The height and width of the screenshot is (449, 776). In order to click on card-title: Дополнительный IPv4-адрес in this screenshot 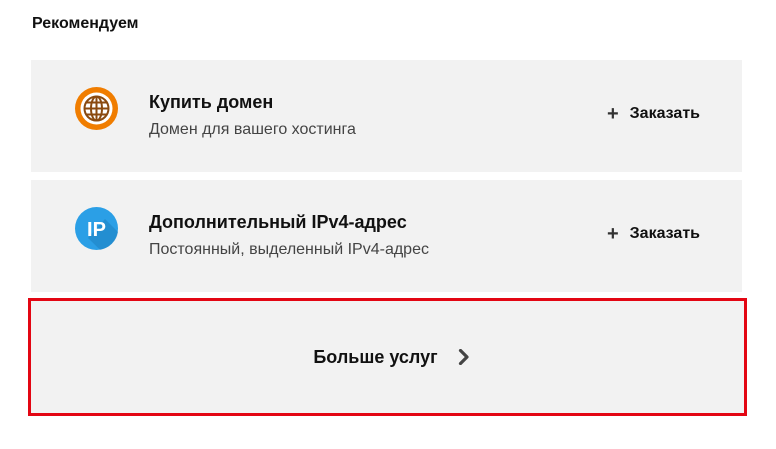, I will do `click(278, 222)`.